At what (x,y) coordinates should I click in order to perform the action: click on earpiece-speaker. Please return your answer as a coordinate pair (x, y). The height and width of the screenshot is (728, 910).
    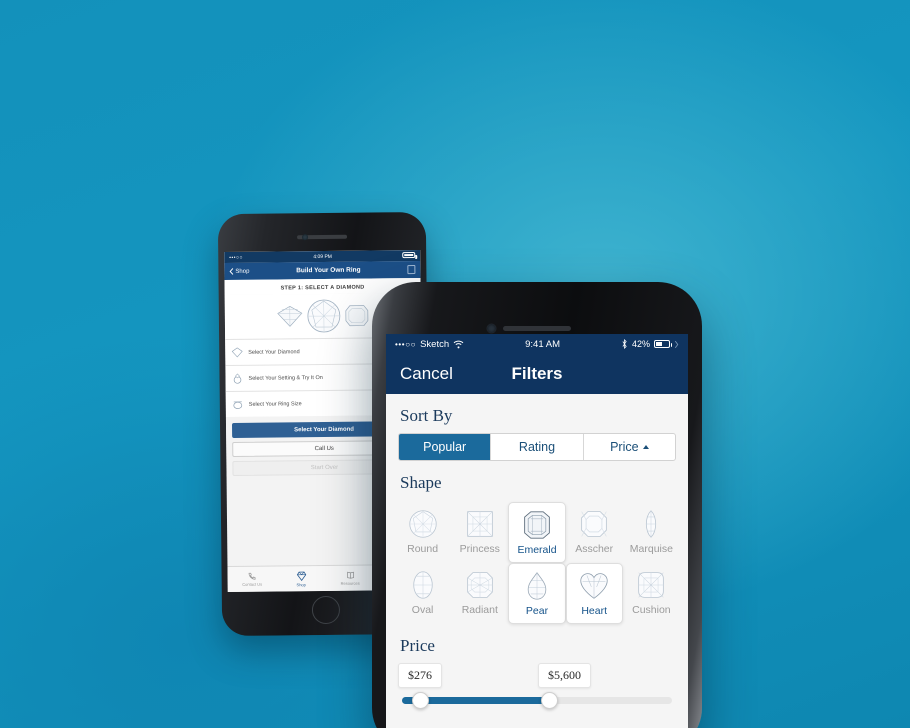
    Looking at the image, I should click on (537, 328).